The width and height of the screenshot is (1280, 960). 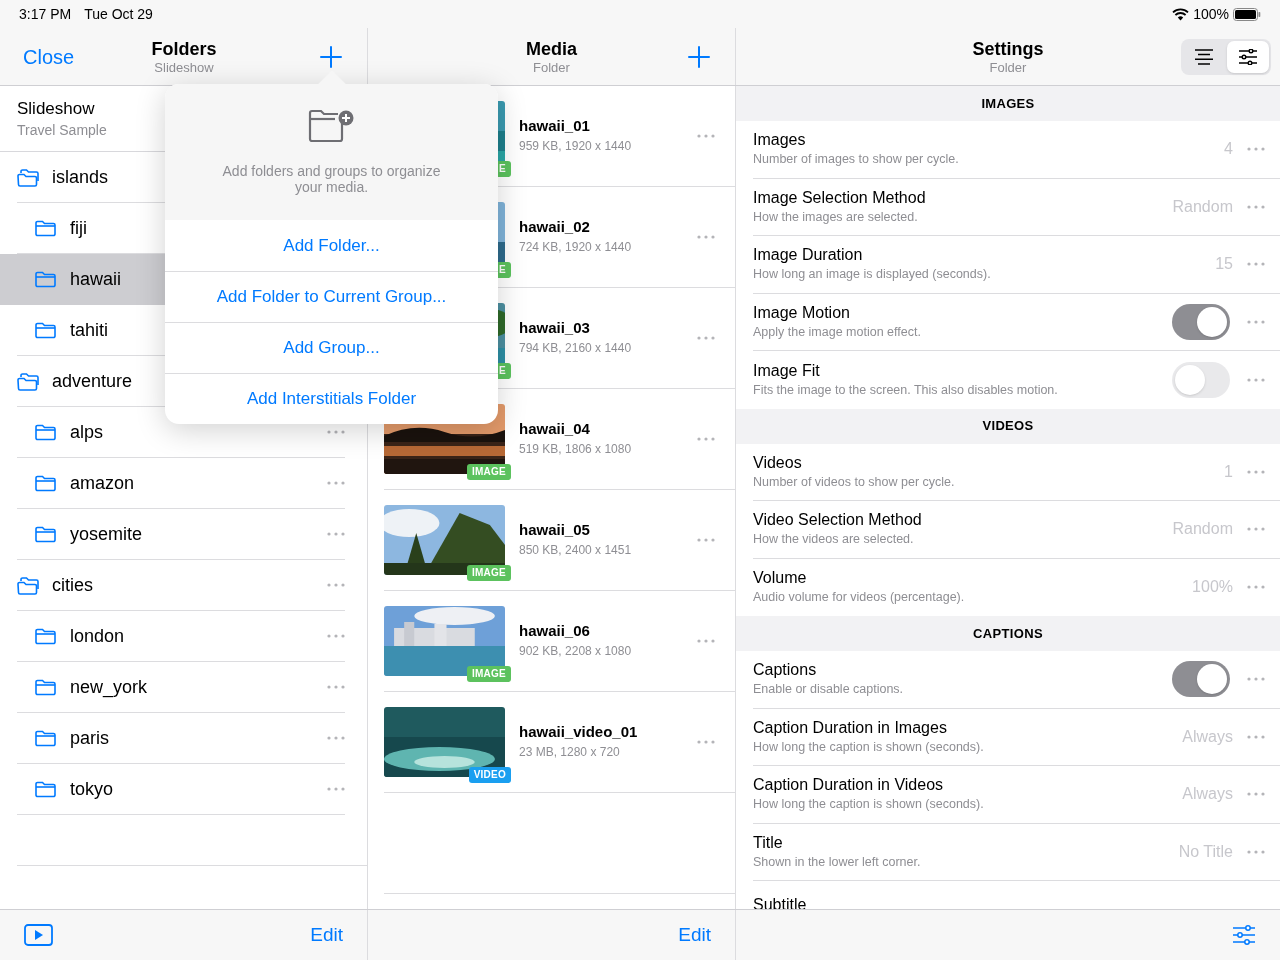 I want to click on folder-name: islands, so click(x=80, y=177).